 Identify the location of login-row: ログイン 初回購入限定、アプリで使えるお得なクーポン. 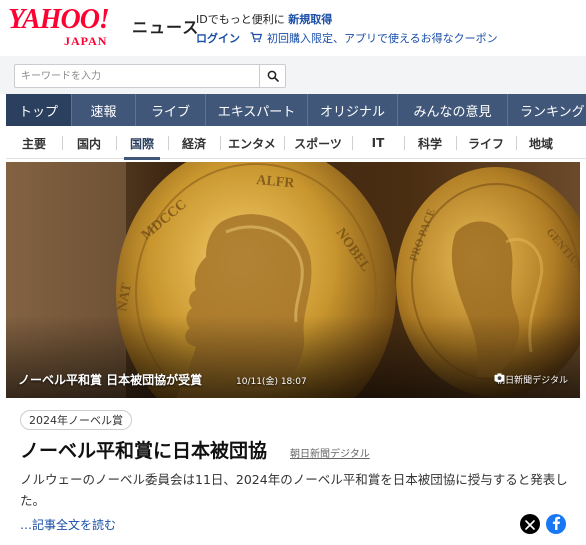
(347, 38).